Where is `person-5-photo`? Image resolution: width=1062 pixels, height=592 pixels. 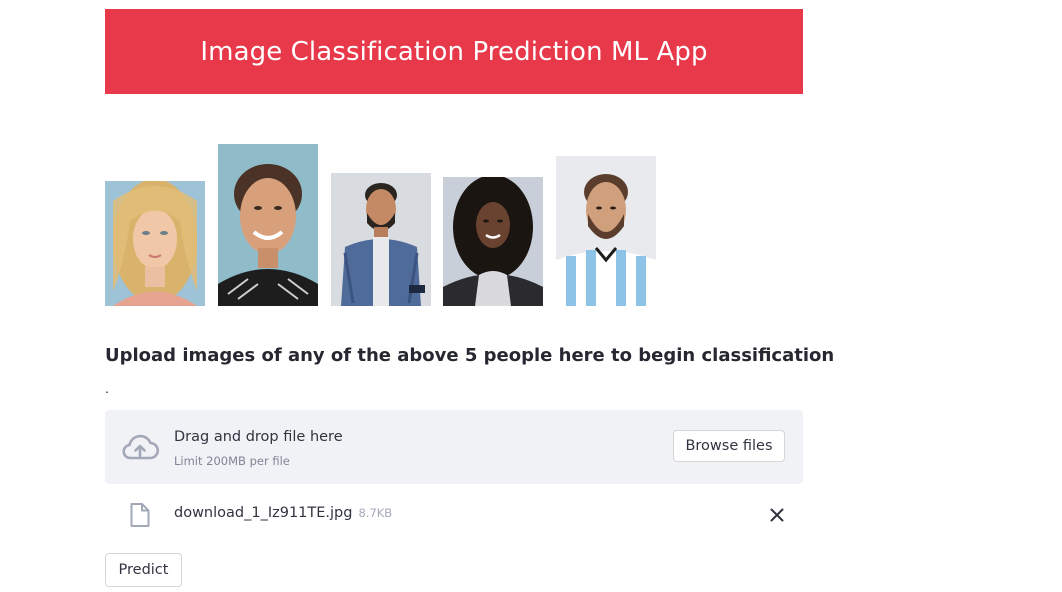 person-5-photo is located at coordinates (606, 231).